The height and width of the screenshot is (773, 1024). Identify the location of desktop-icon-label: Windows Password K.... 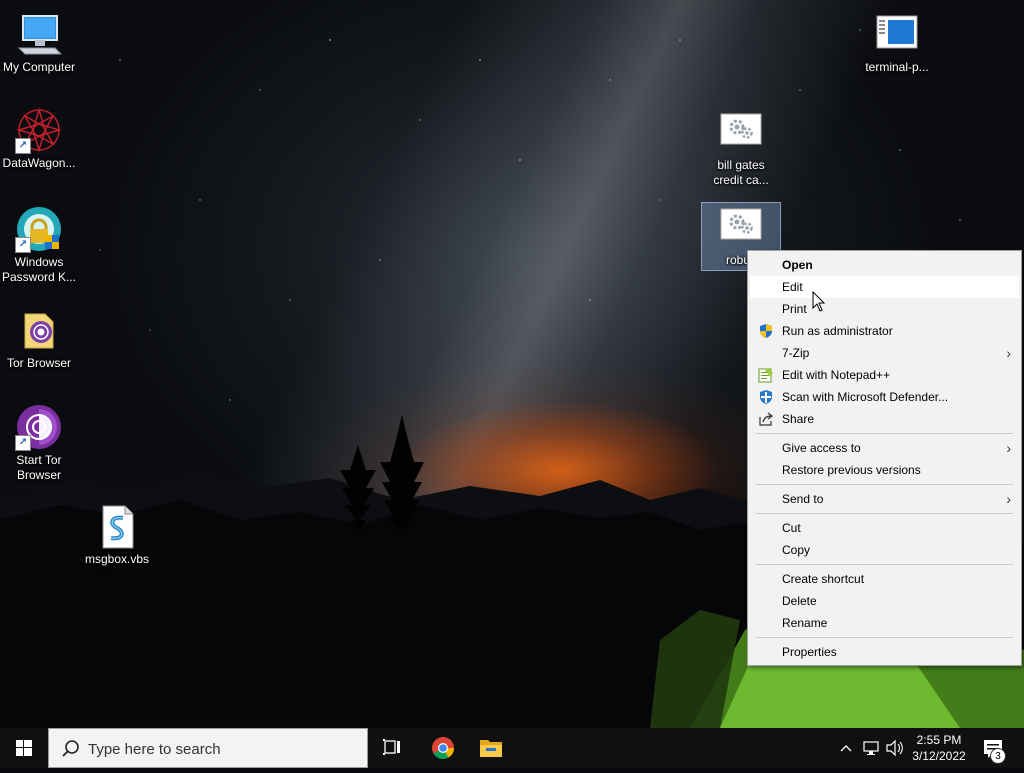
(39, 269).